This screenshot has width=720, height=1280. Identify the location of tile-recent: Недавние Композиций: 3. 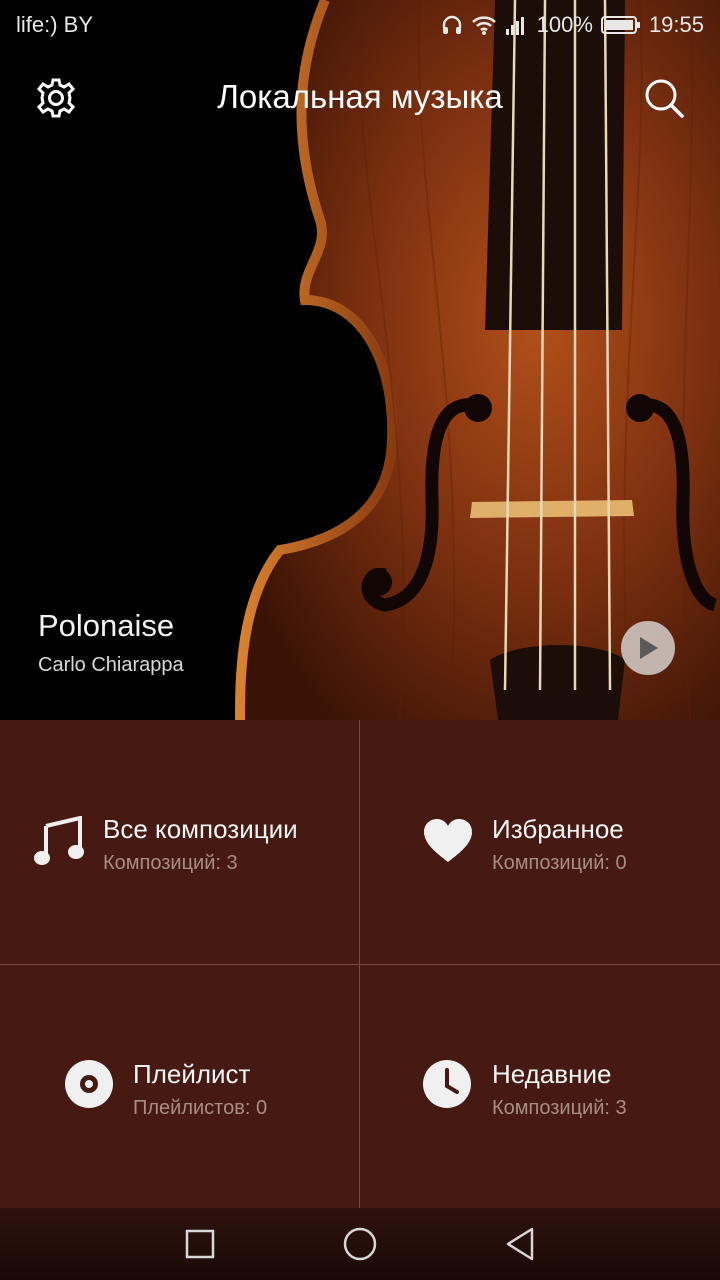
(539, 1087).